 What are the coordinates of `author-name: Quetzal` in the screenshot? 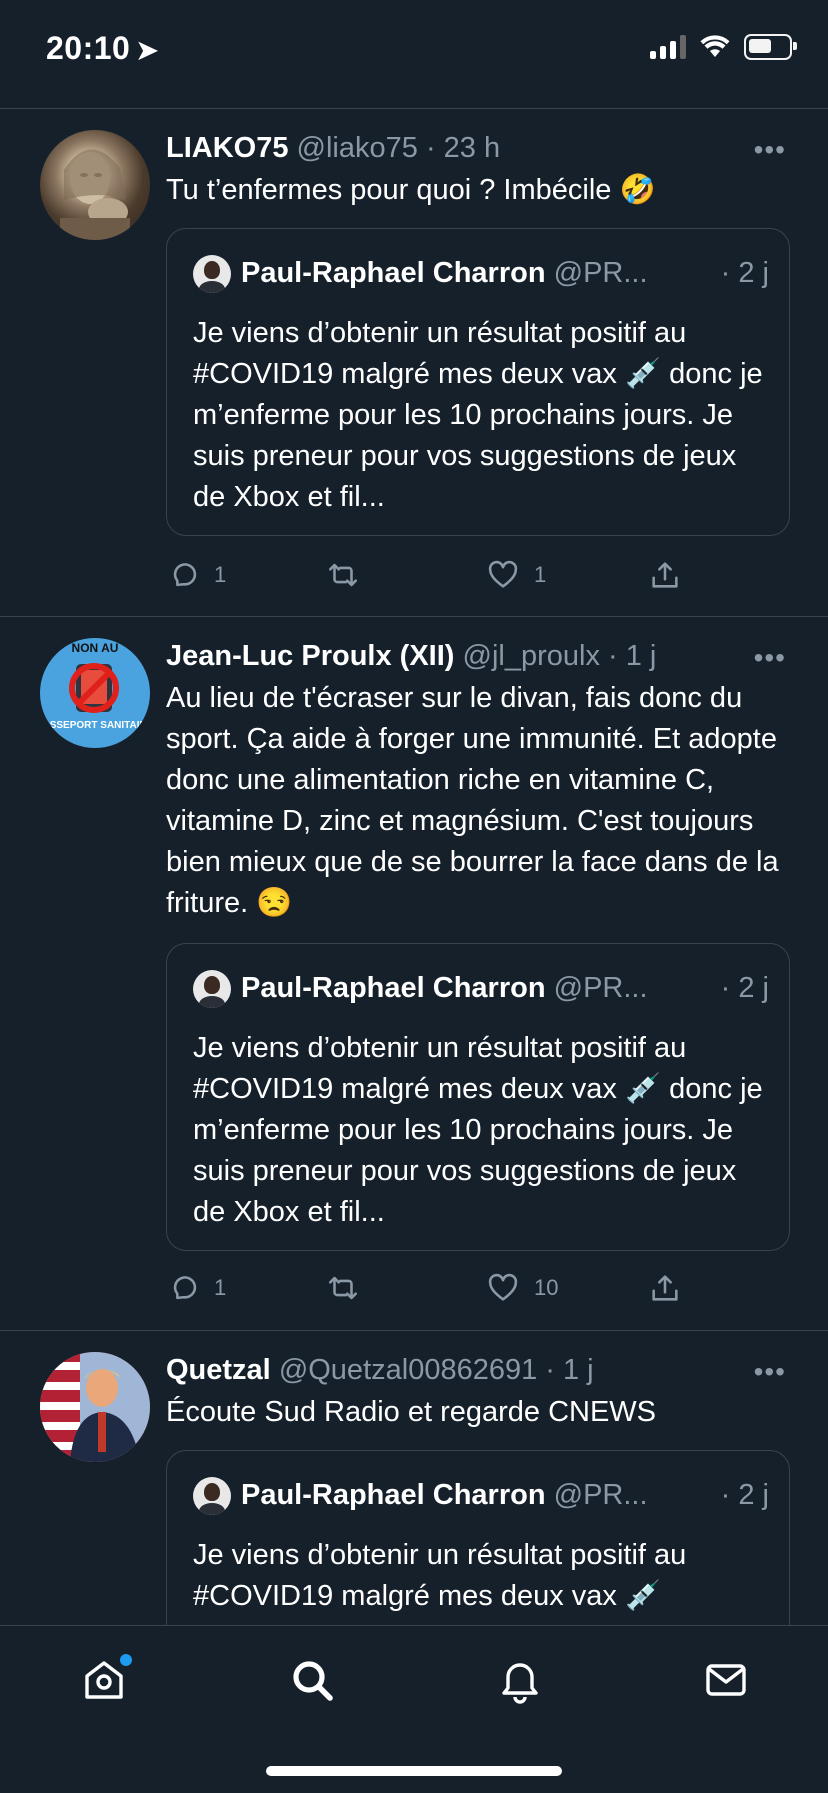 It's located at (218, 1370).